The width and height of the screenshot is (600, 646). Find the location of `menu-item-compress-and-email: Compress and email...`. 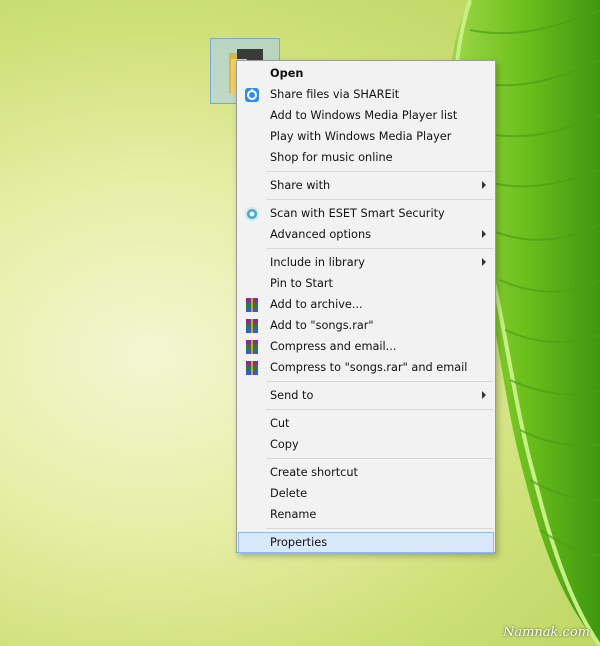

menu-item-compress-and-email: Compress and email... is located at coordinates (366, 346).